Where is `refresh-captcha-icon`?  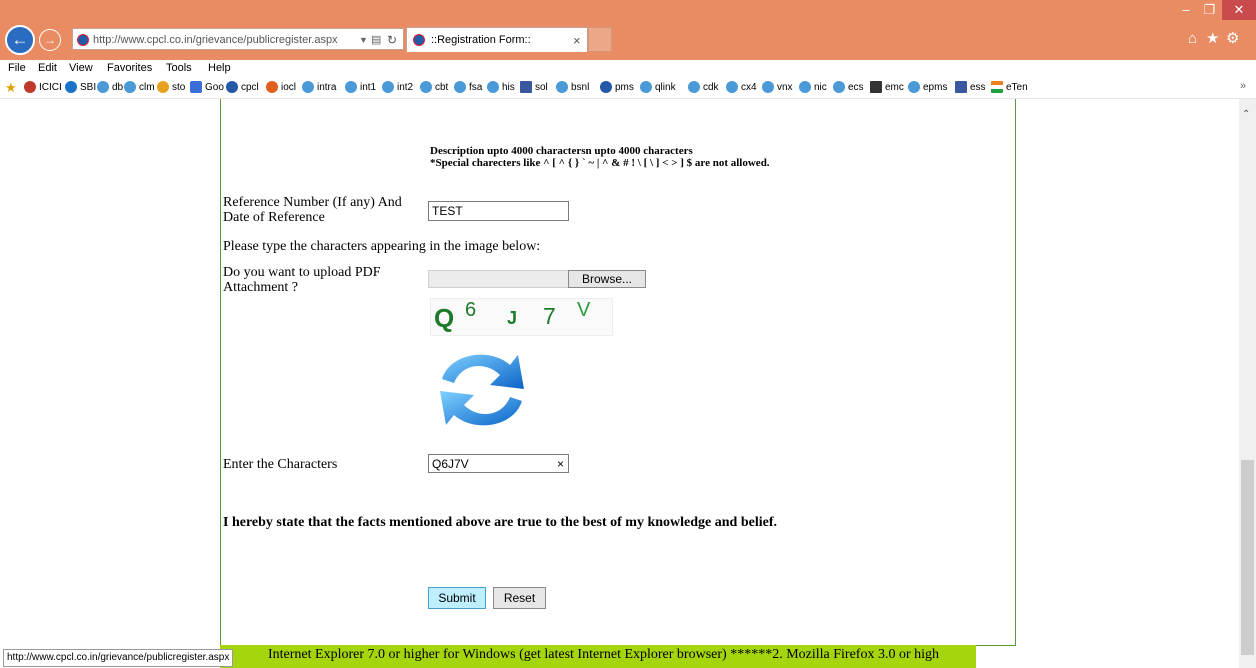
refresh-captcha-icon is located at coordinates (482, 390).